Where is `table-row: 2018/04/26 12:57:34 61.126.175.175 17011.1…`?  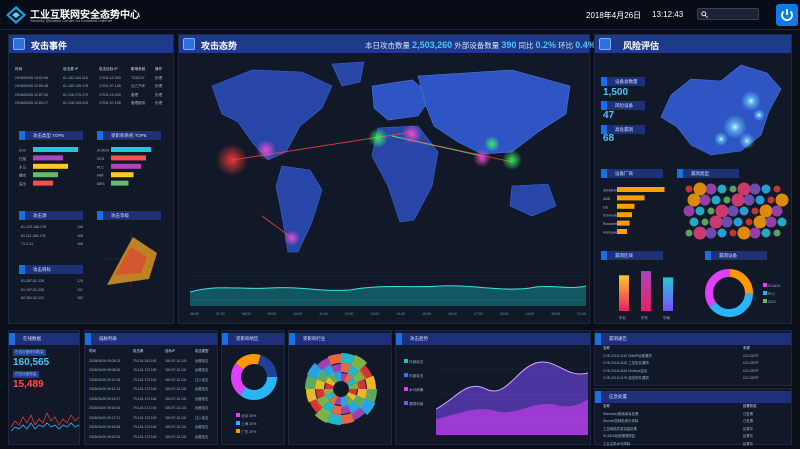
table-row: 2018/04/26 12:57:34 61.126.175.175 17011.1… is located at coordinates (94, 95).